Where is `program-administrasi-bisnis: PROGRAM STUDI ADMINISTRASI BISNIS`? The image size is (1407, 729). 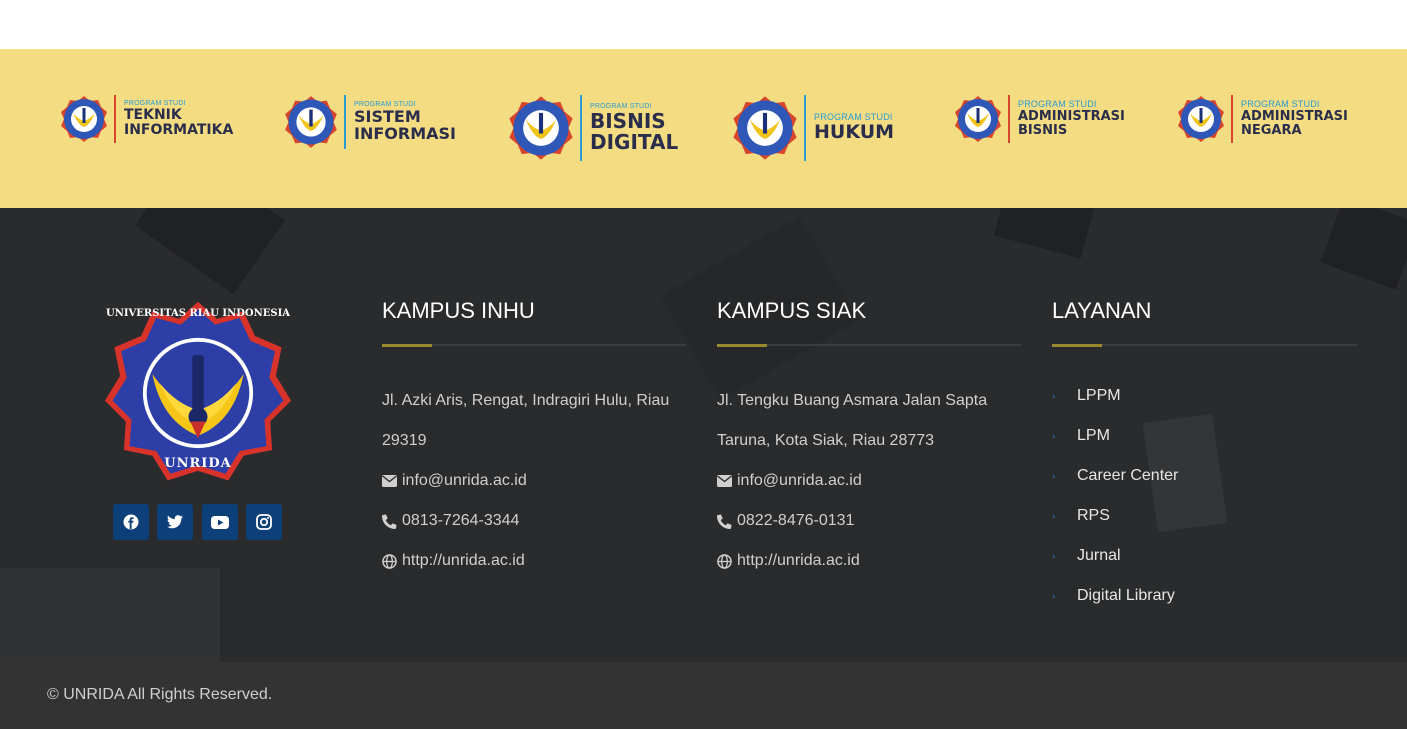 program-administrasi-bisnis: PROGRAM STUDI ADMINISTRASI BISNIS is located at coordinates (1039, 119).